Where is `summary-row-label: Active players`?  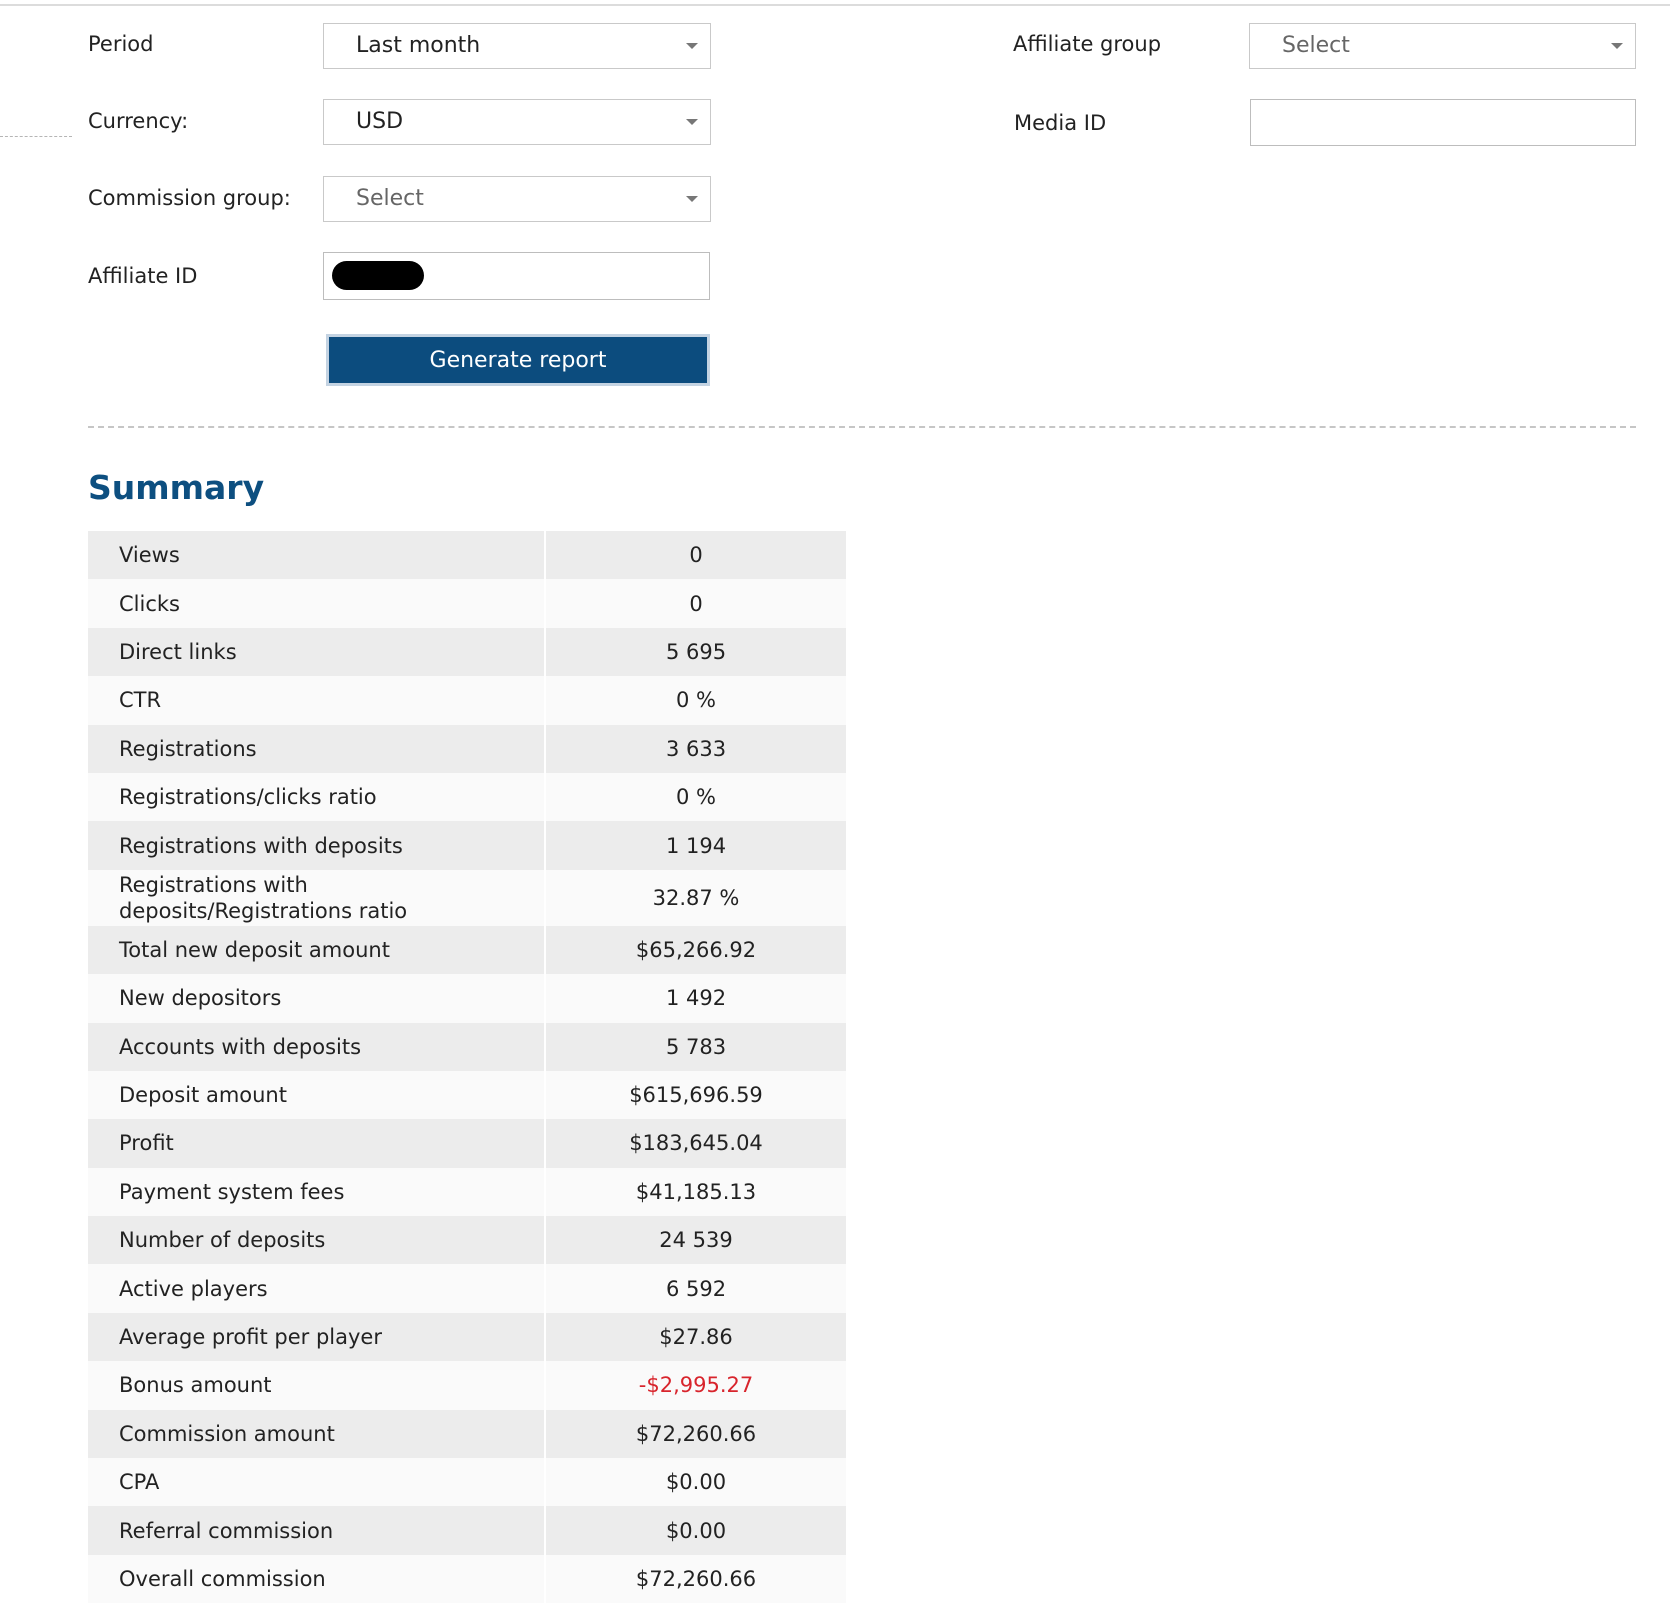 summary-row-label: Active players is located at coordinates (317, 1288).